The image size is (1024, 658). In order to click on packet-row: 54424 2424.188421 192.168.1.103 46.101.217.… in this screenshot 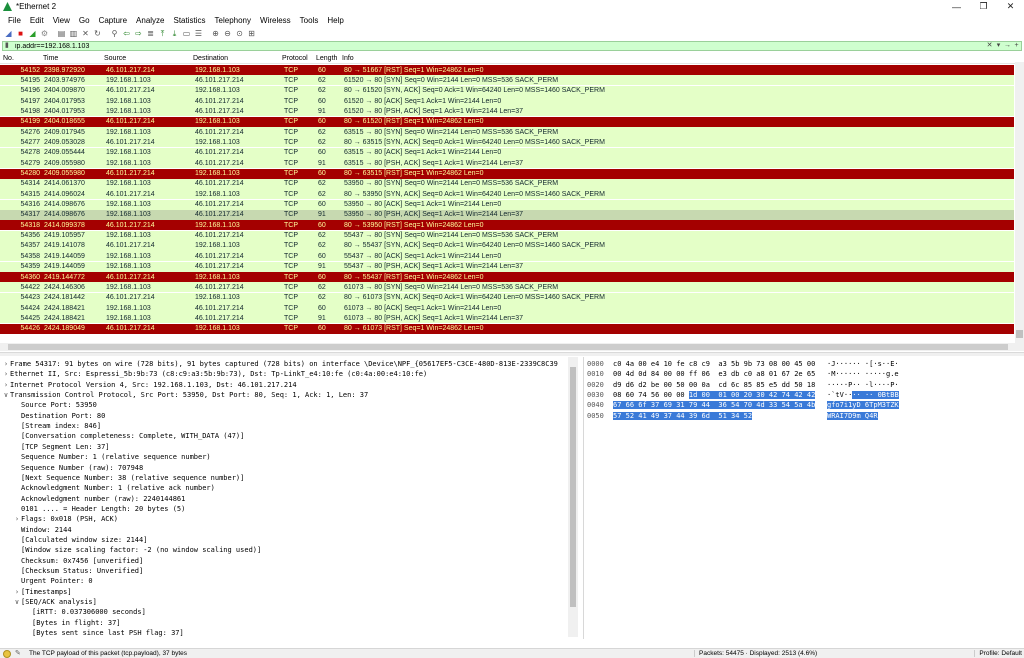, I will do `click(507, 308)`.